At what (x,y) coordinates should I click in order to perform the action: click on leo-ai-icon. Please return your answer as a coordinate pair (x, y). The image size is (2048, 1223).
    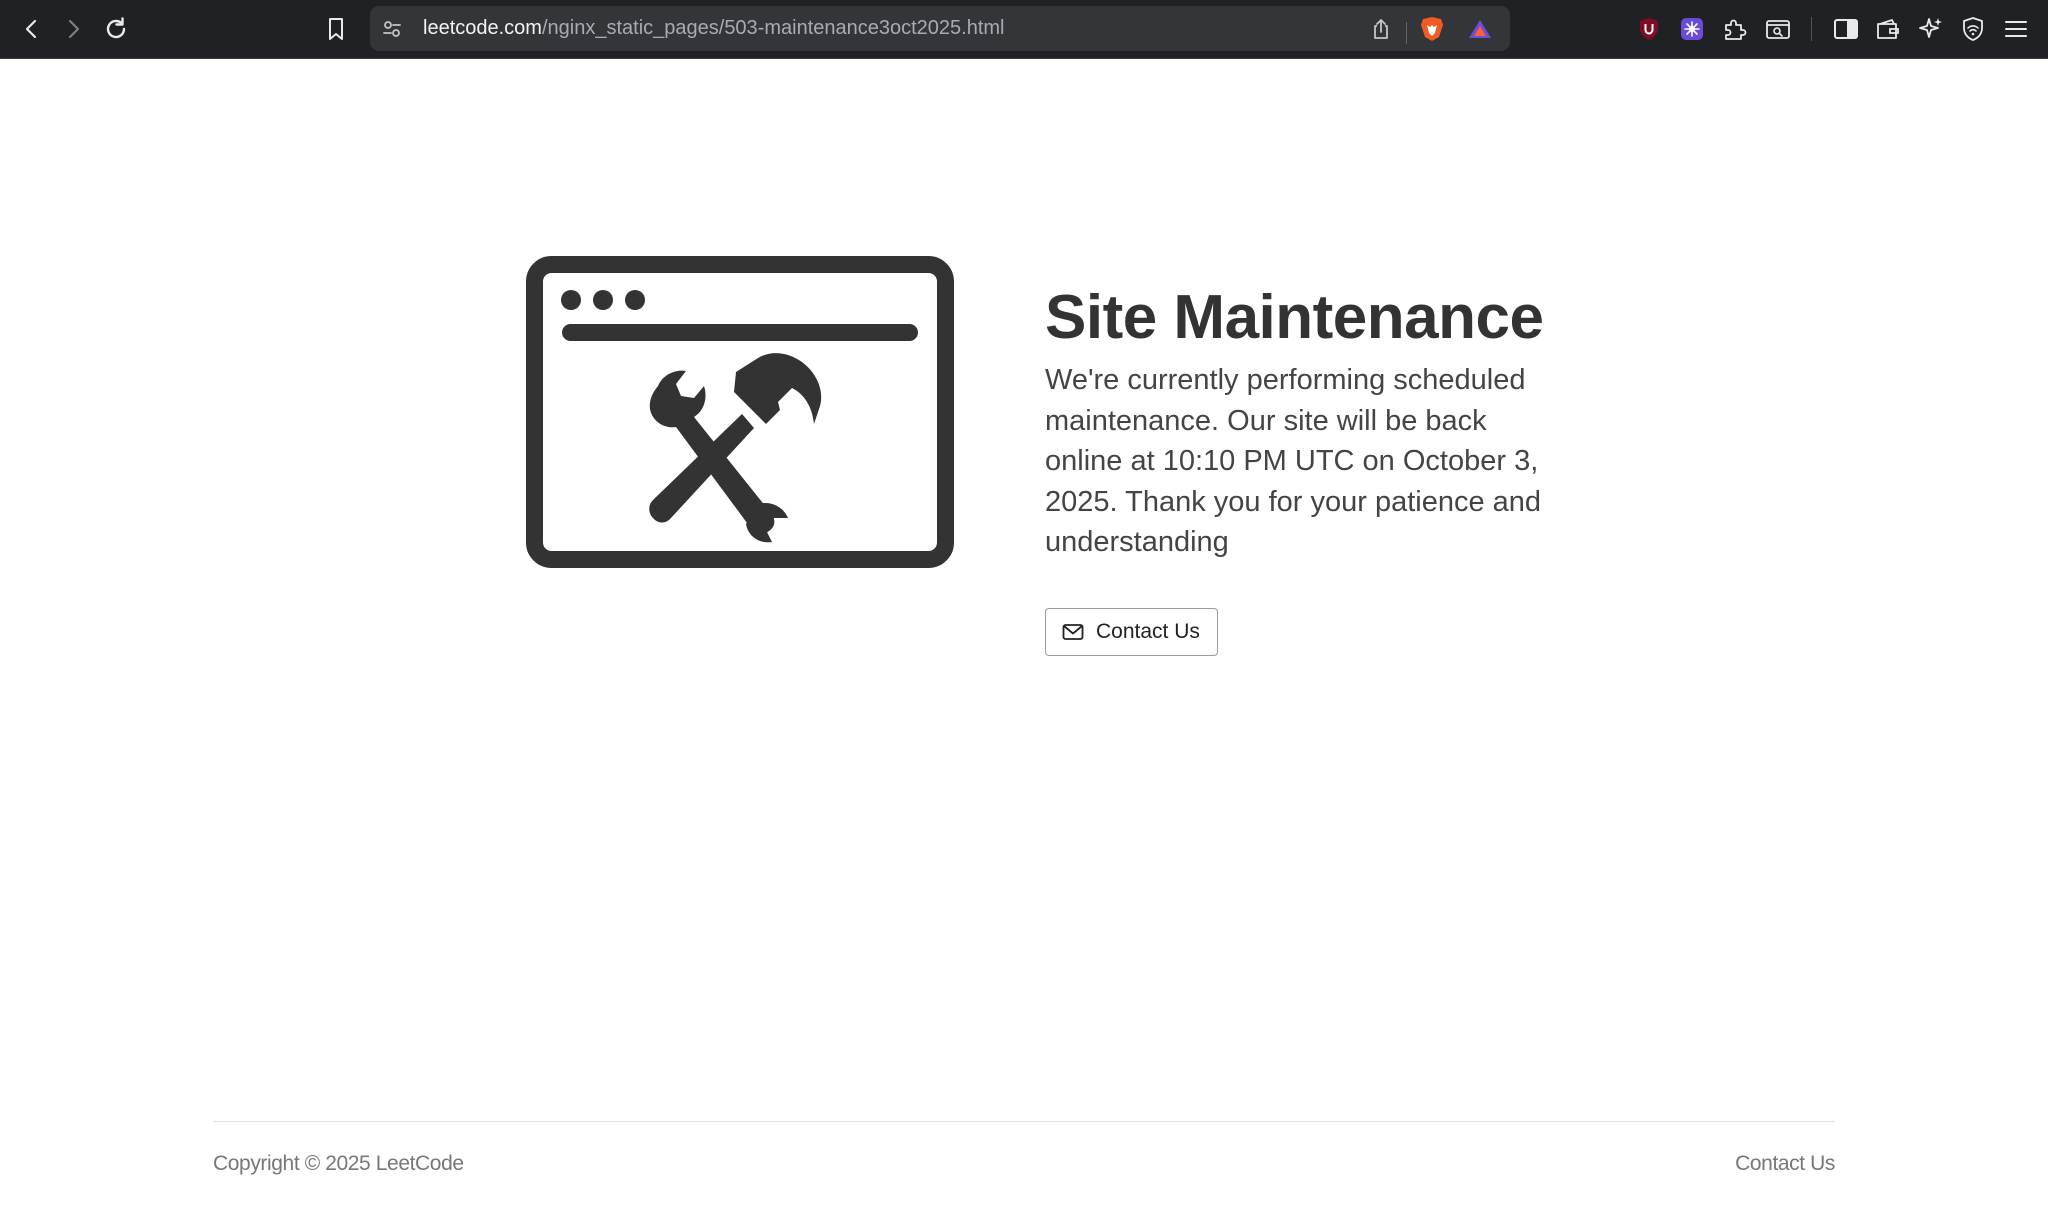
    Looking at the image, I should click on (1930, 28).